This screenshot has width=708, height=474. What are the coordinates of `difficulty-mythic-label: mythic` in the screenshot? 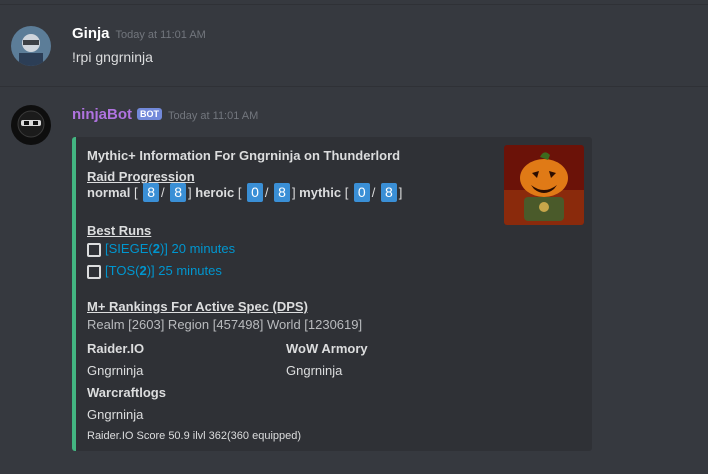 It's located at (320, 192).